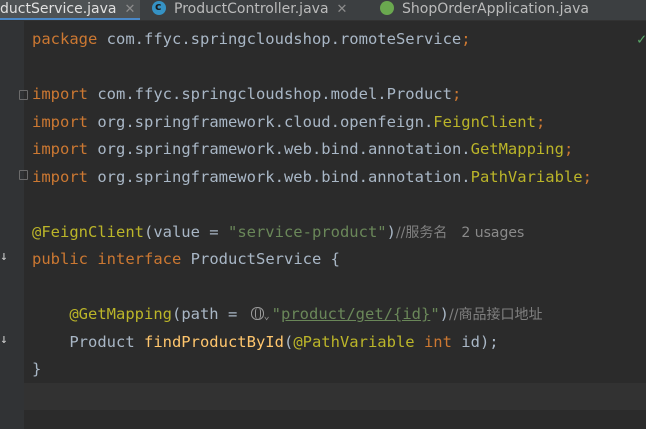  I want to click on tab-productservice: ductService.java ✕, so click(70, 10).